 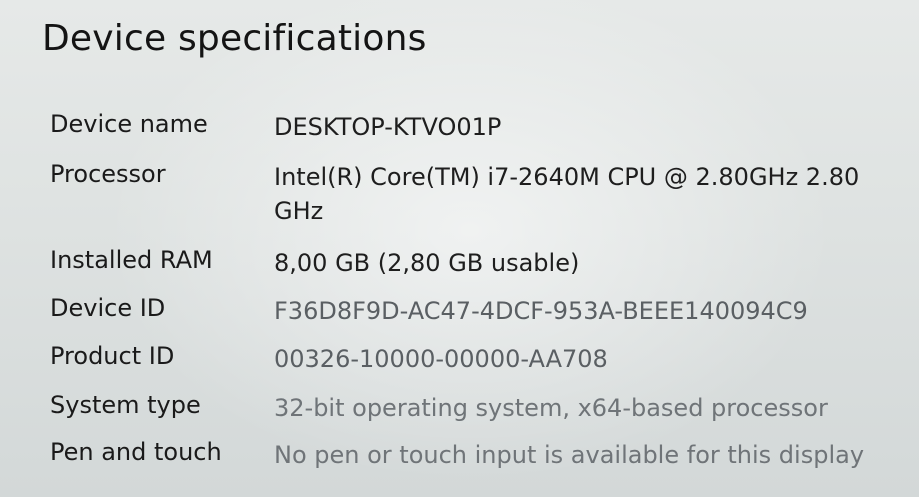 I want to click on spec-label-device-id: Device ID, so click(x=108, y=308).